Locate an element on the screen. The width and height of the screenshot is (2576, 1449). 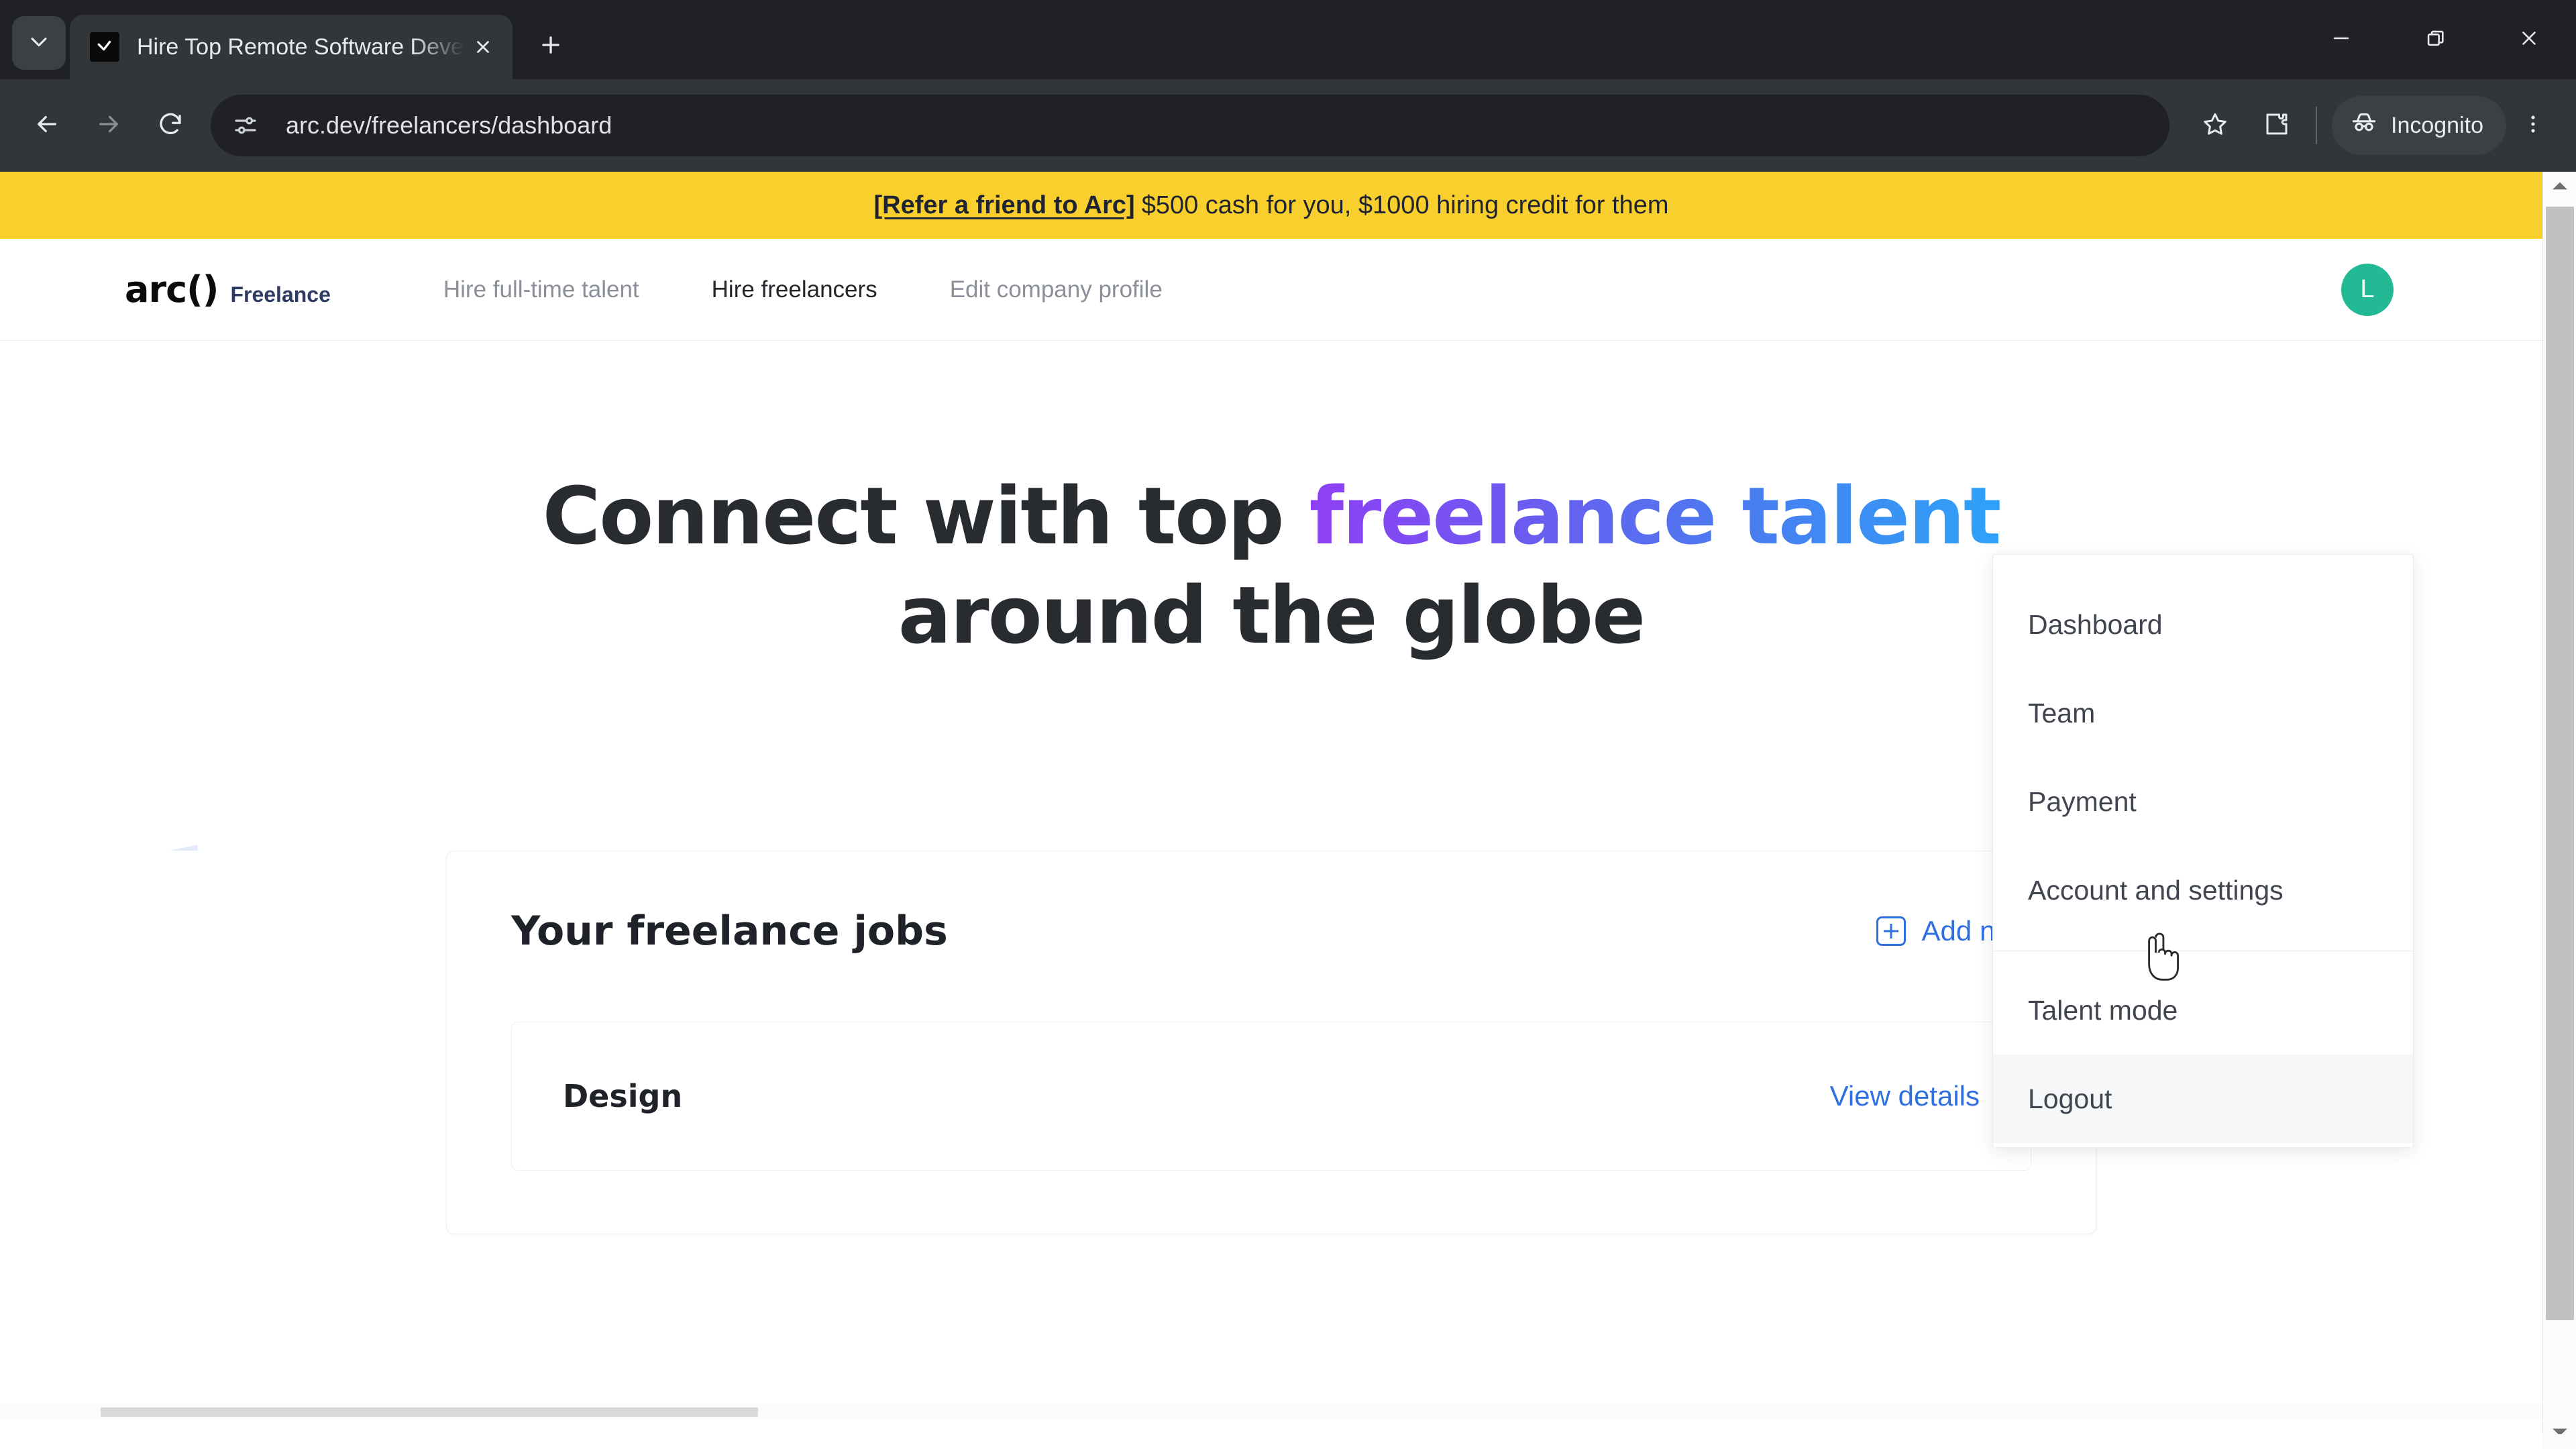
mouse-cursor is located at coordinates (2162, 957).